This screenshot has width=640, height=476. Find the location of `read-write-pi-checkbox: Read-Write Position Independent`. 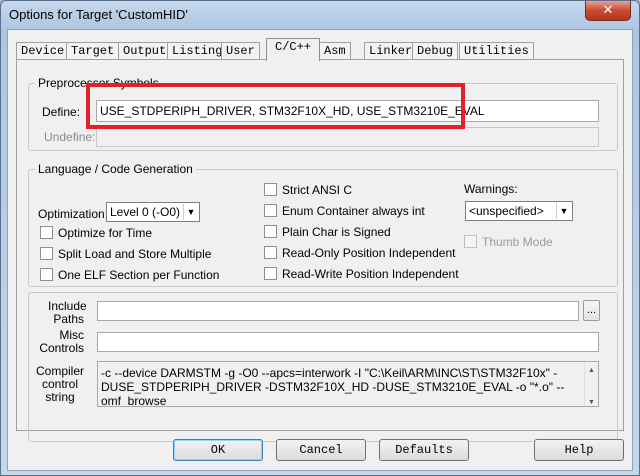

read-write-pi-checkbox: Read-Write Position Independent is located at coordinates (361, 274).